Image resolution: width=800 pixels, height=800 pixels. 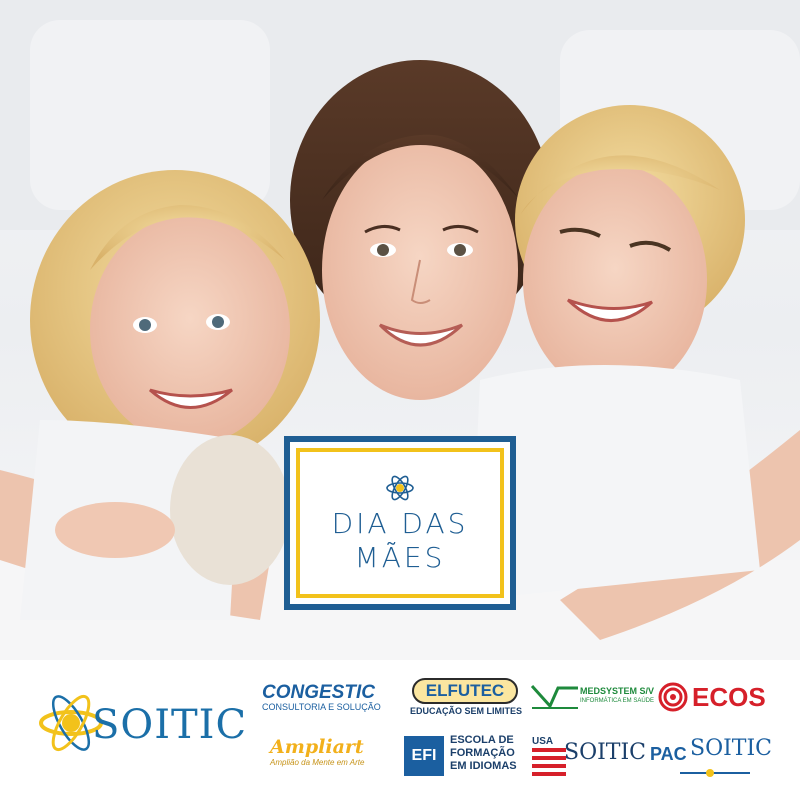 I want to click on pac-prefix: PAC, so click(x=668, y=754).